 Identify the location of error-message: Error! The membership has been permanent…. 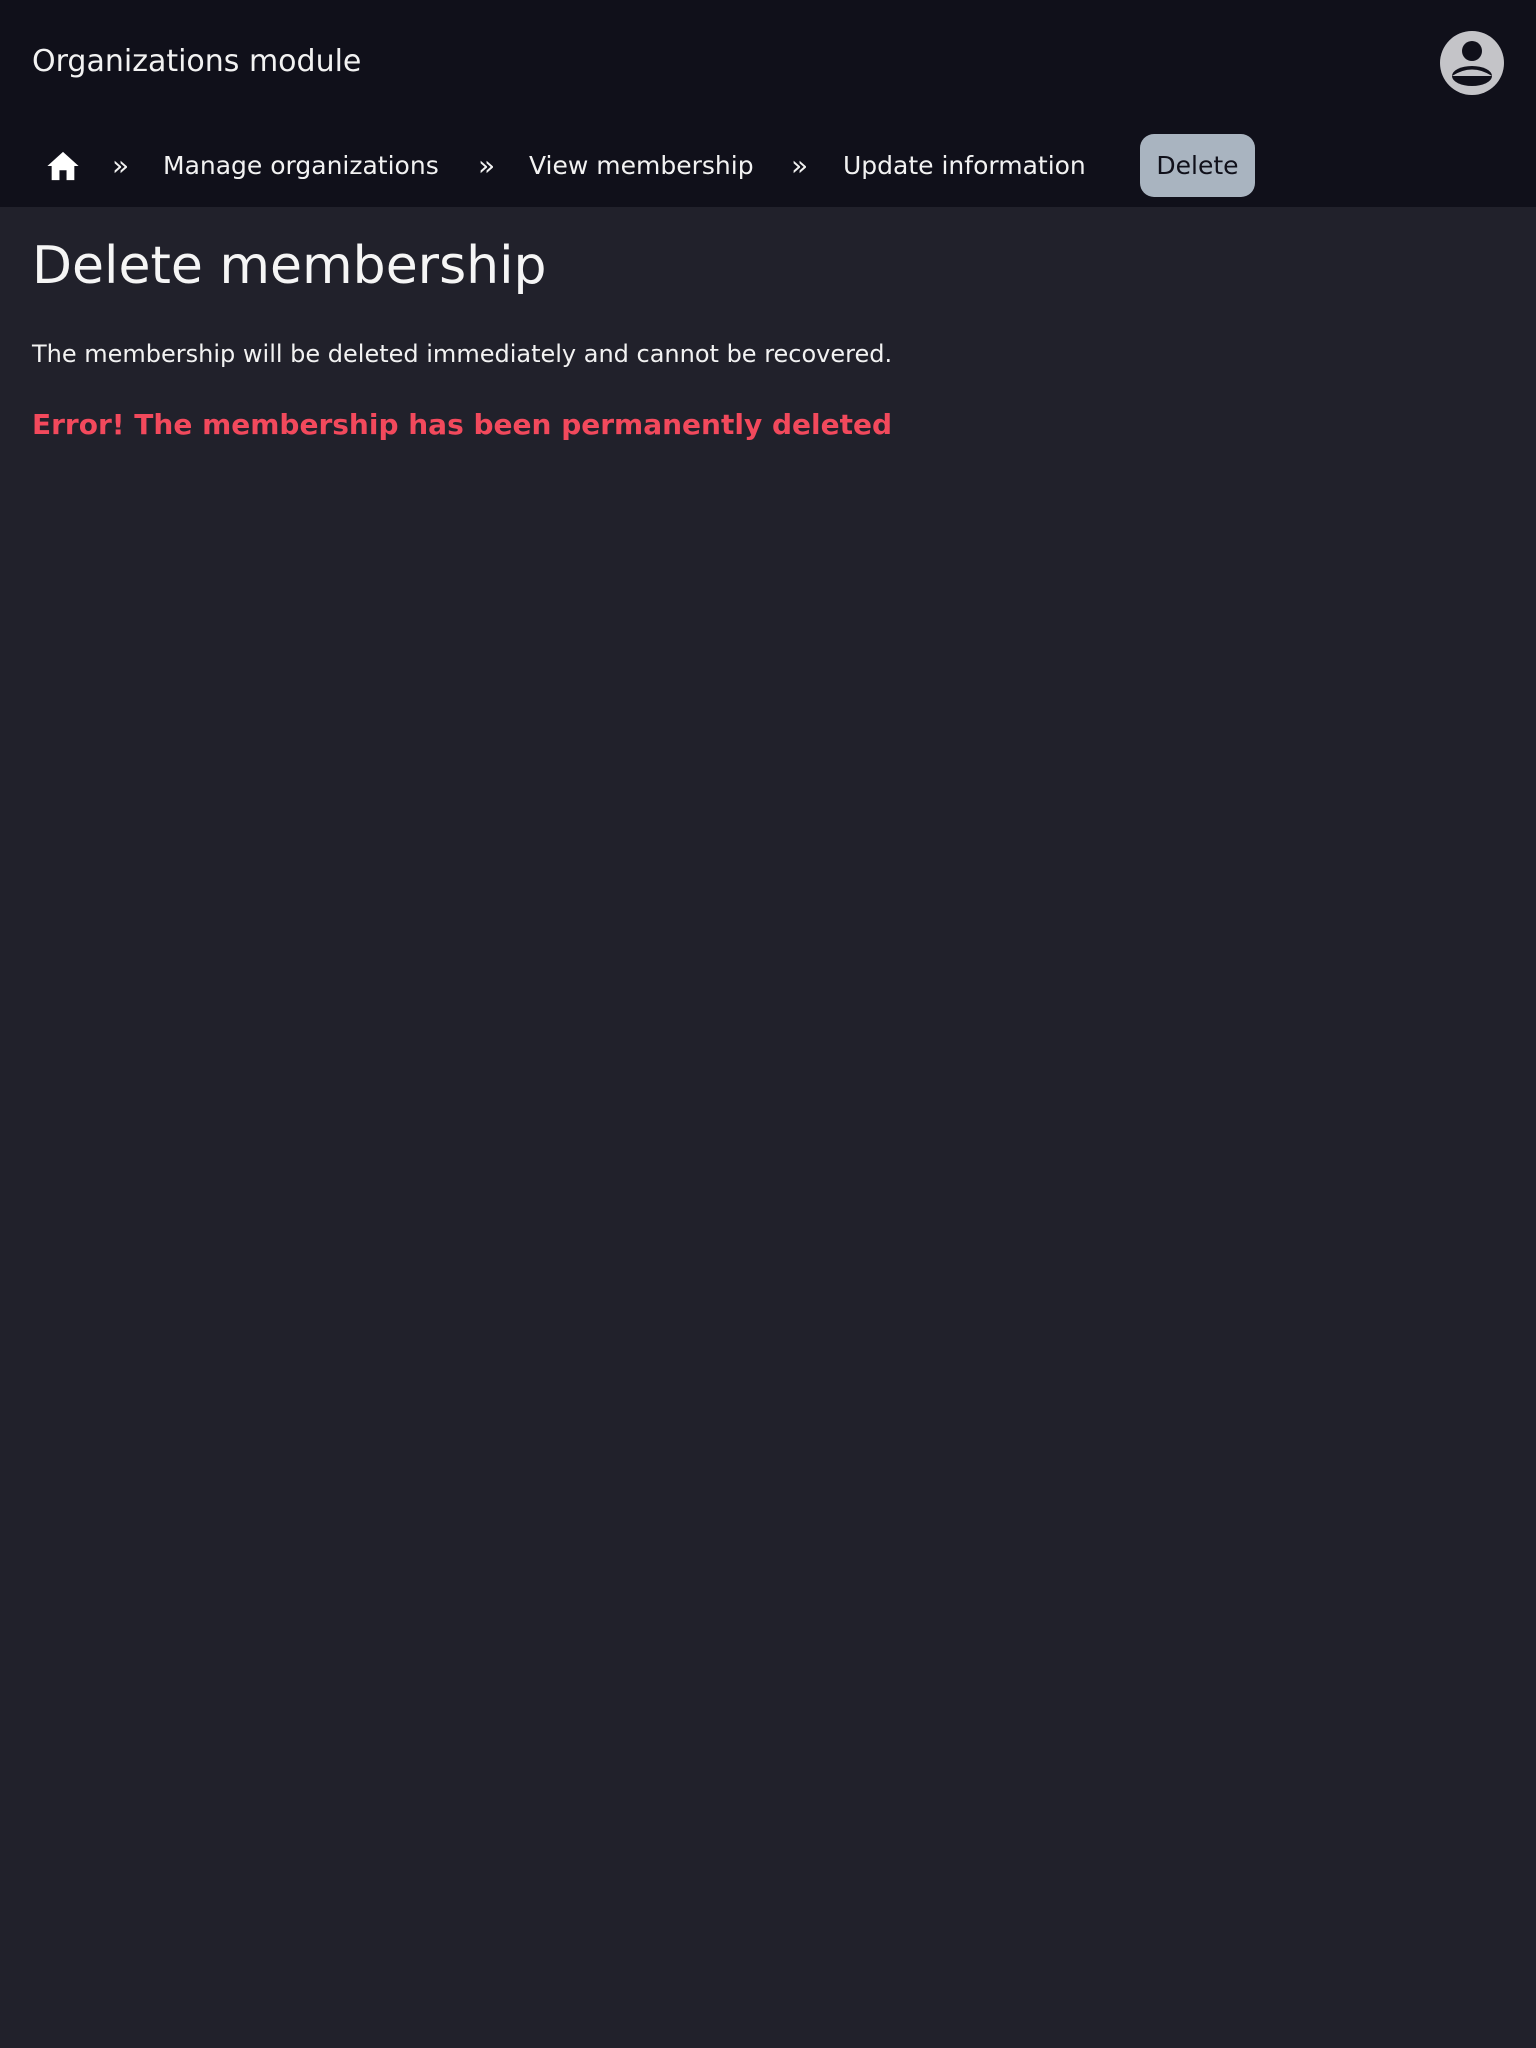
(462, 424).